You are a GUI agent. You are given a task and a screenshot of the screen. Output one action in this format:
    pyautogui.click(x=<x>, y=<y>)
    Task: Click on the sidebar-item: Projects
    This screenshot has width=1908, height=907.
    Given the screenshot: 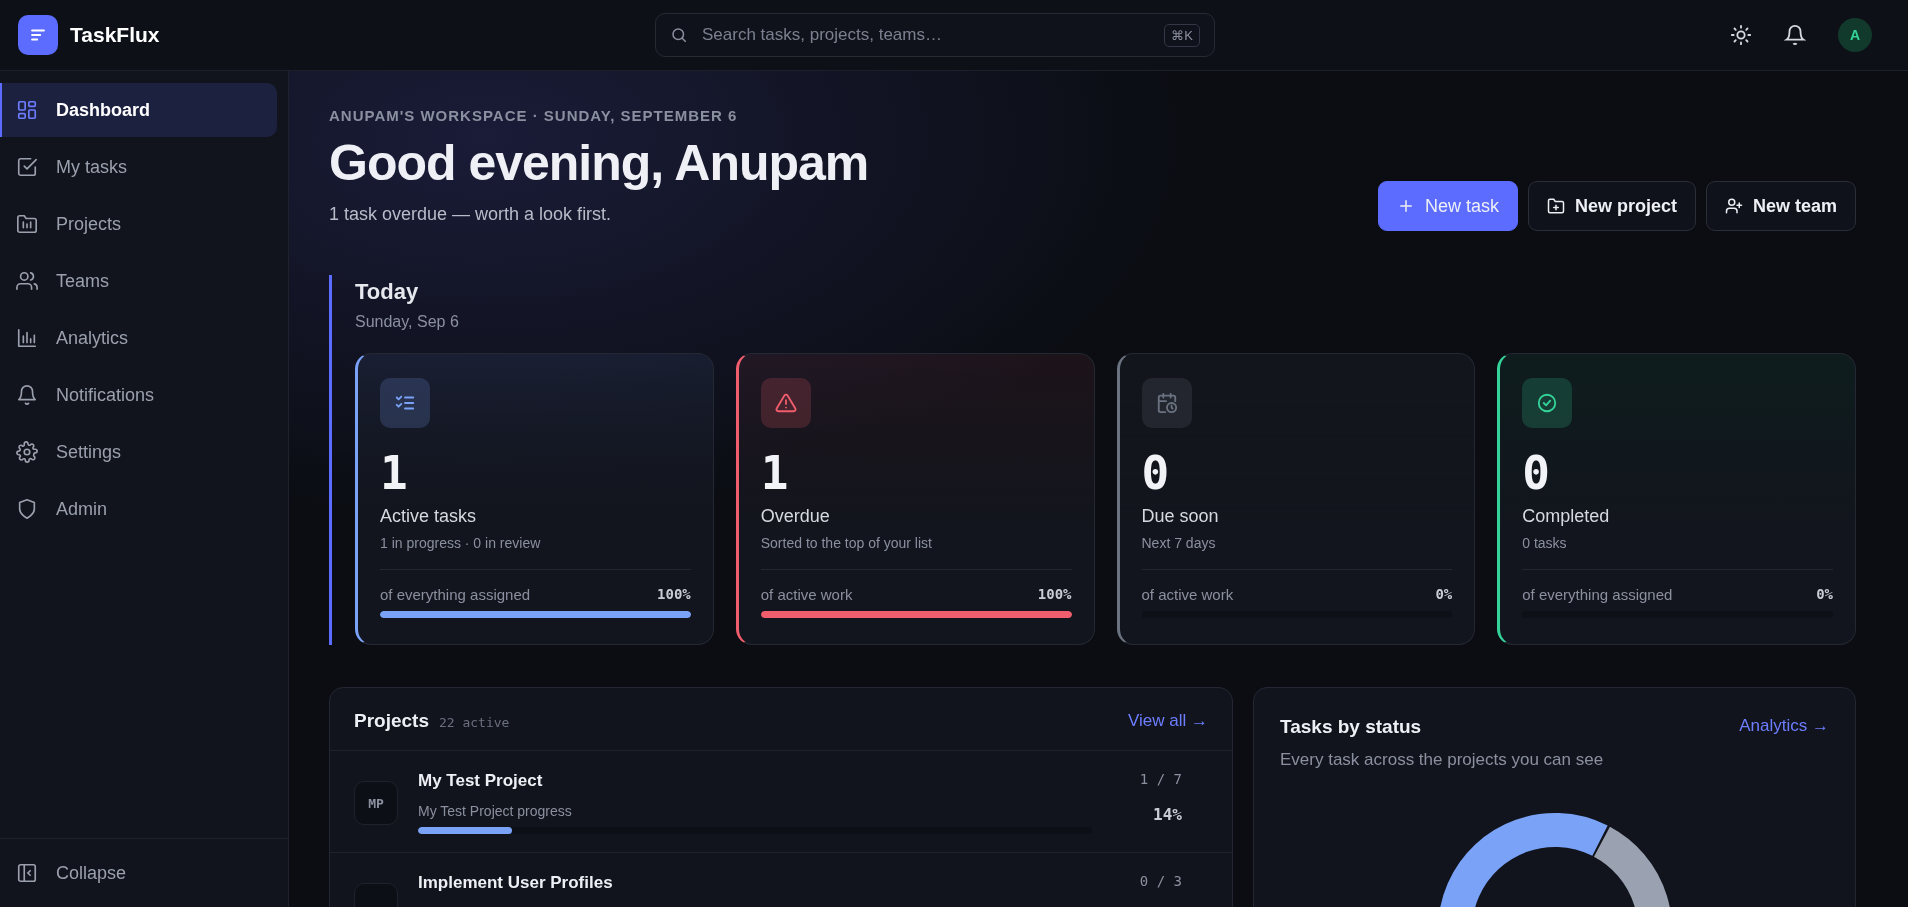 What is the action you would take?
    pyautogui.click(x=138, y=224)
    